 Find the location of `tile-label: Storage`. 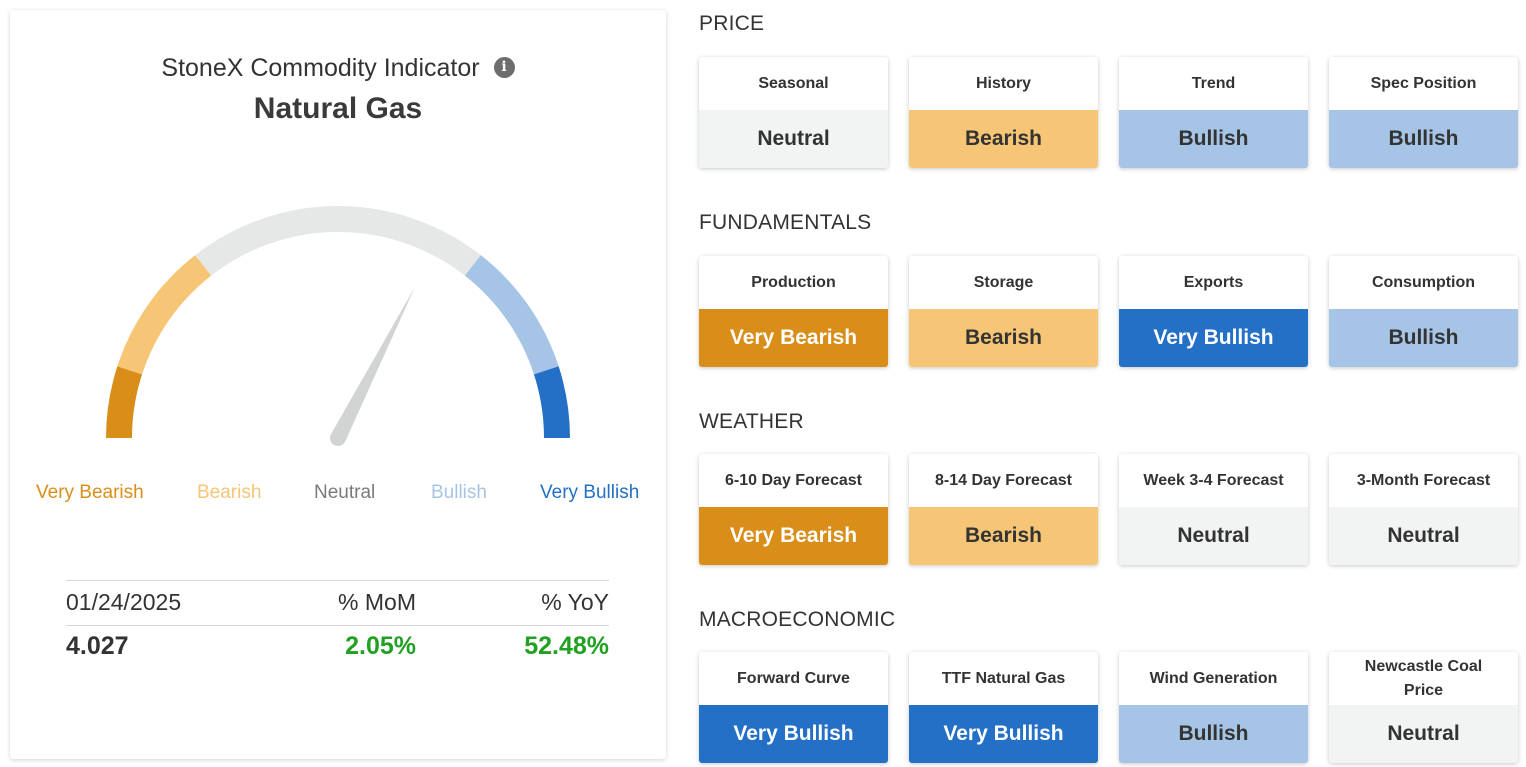

tile-label: Storage is located at coordinates (1003, 282).